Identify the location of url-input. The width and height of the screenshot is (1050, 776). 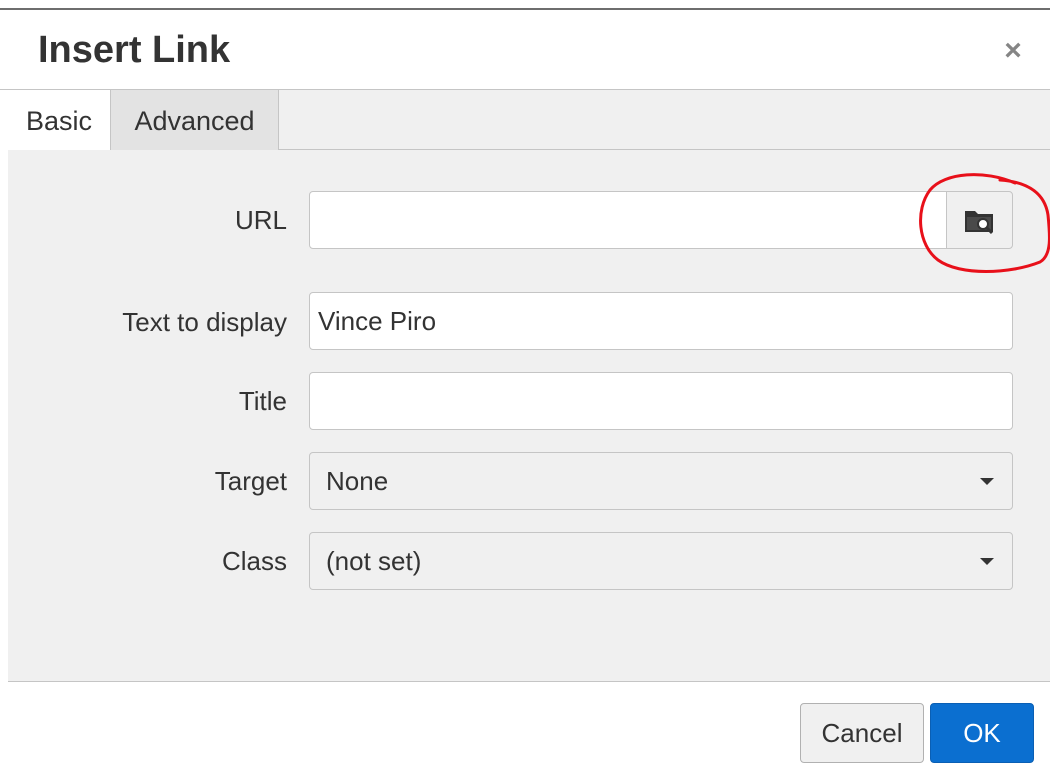
(628, 220).